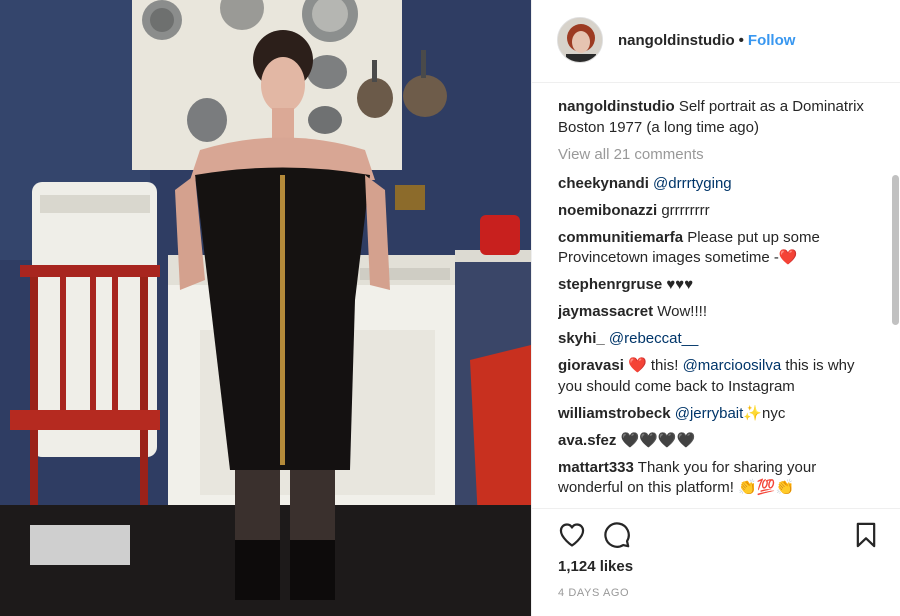 Image resolution: width=900 pixels, height=616 pixels. I want to click on comment-mention: @rebeccat__, so click(653, 338).